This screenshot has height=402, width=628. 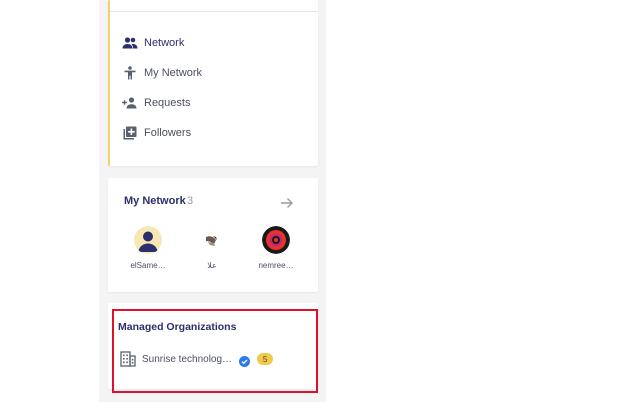 What do you see at coordinates (214, 6) in the screenshot?
I see `card-top-divider` at bounding box center [214, 6].